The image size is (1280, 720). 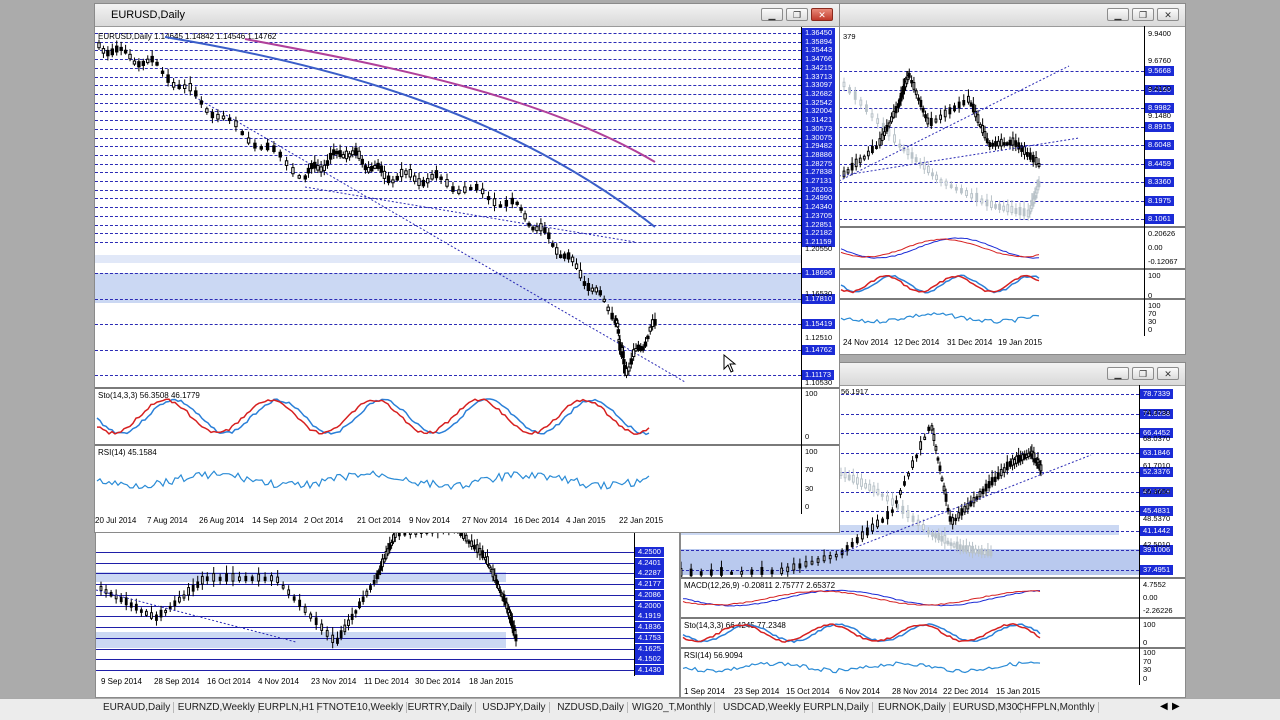 What do you see at coordinates (912, 707) in the screenshot?
I see `chart-tab: EURNOK,Daily` at bounding box center [912, 707].